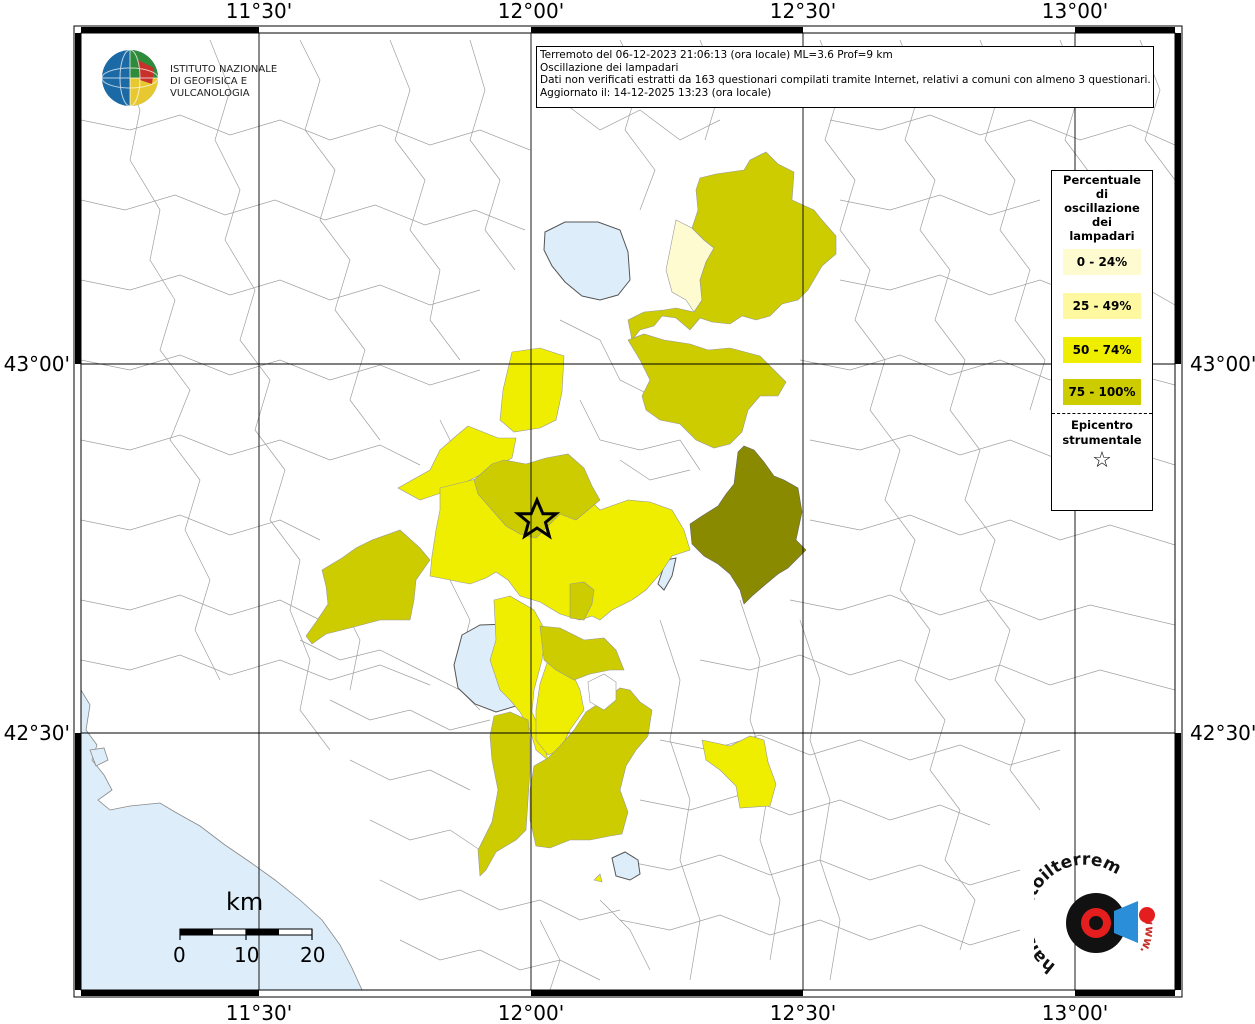  Describe the element at coordinates (1102, 425) in the screenshot. I see `epicenter-legend-line: Epicentro` at that location.